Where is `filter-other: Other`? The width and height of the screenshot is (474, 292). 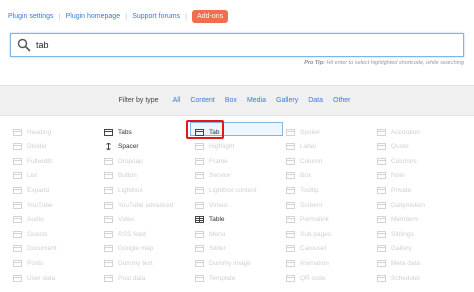 filter-other: Other is located at coordinates (342, 100).